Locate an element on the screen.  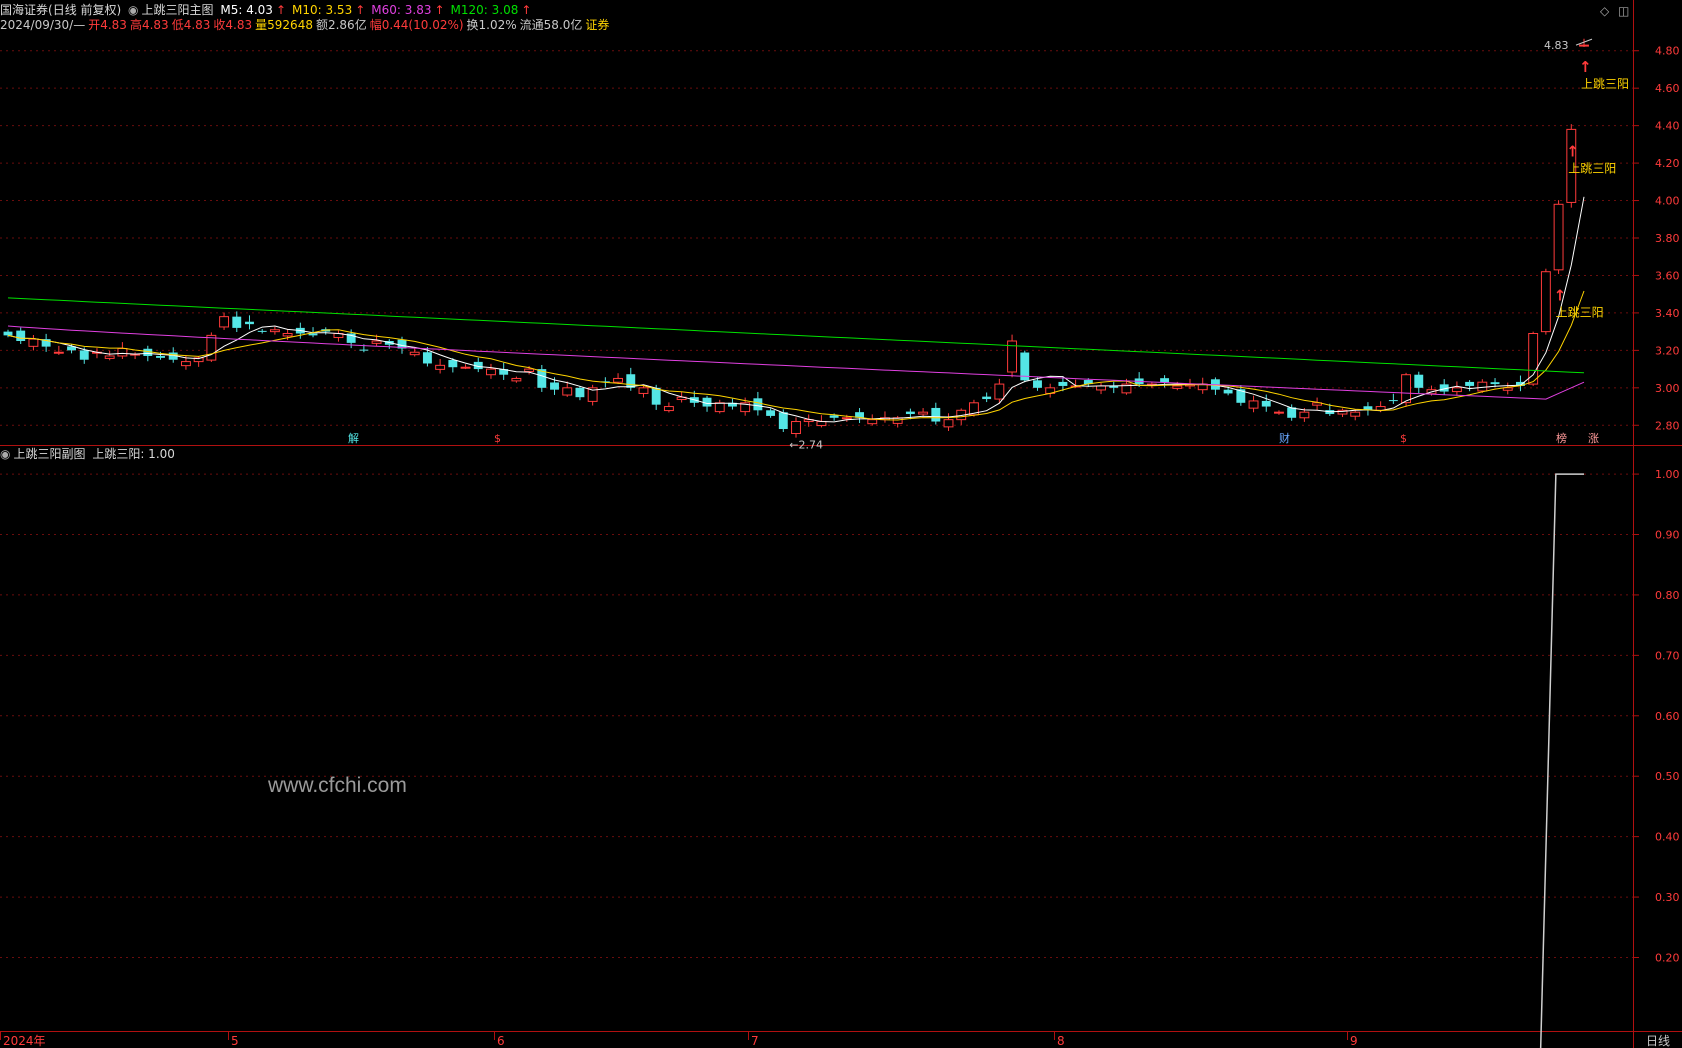
ma-value-0: M5: 4.03 is located at coordinates (246, 10).